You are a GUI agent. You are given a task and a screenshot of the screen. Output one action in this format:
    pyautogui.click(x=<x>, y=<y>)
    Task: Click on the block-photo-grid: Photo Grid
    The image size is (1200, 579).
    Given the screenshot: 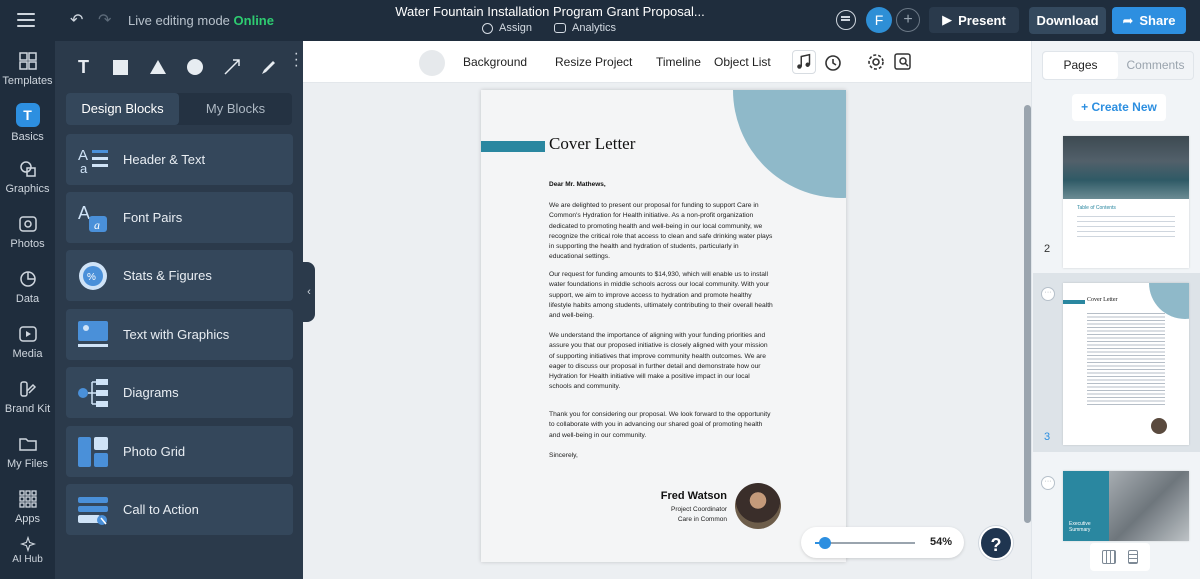 What is the action you would take?
    pyautogui.click(x=179, y=451)
    